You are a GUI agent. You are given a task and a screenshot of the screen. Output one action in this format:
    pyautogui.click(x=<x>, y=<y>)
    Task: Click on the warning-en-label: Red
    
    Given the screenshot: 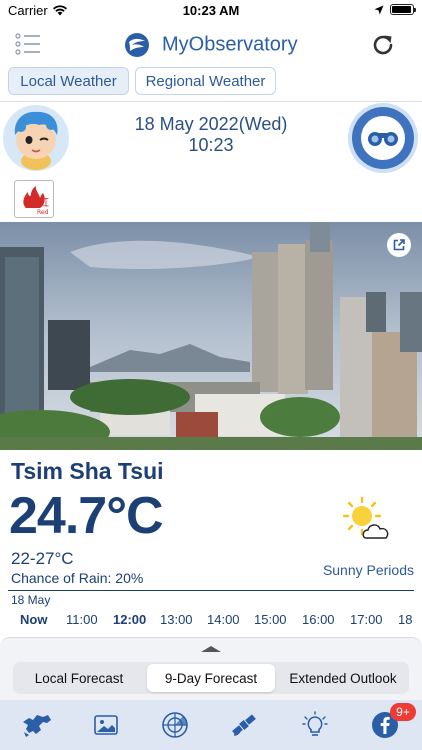 What is the action you would take?
    pyautogui.click(x=43, y=212)
    